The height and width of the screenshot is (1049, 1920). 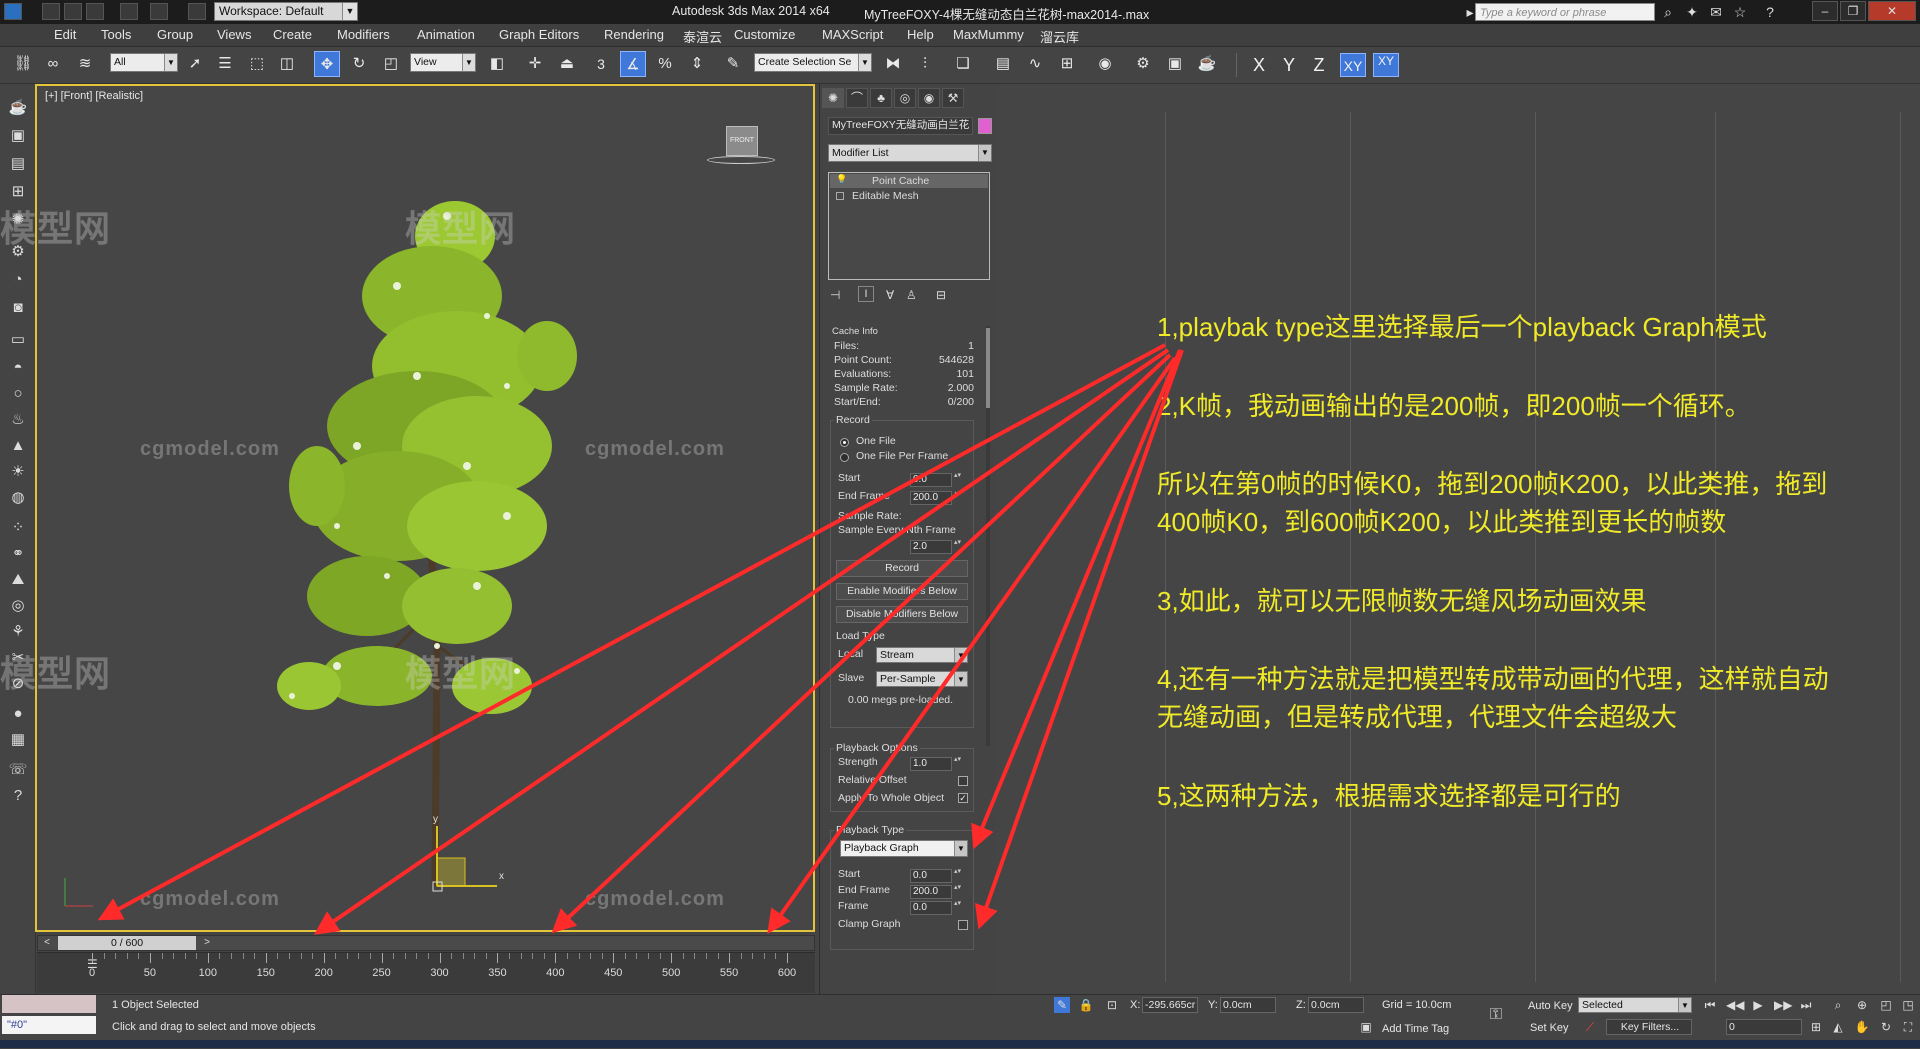 What do you see at coordinates (841, 179) in the screenshot?
I see `bulb-icon: 💡` at bounding box center [841, 179].